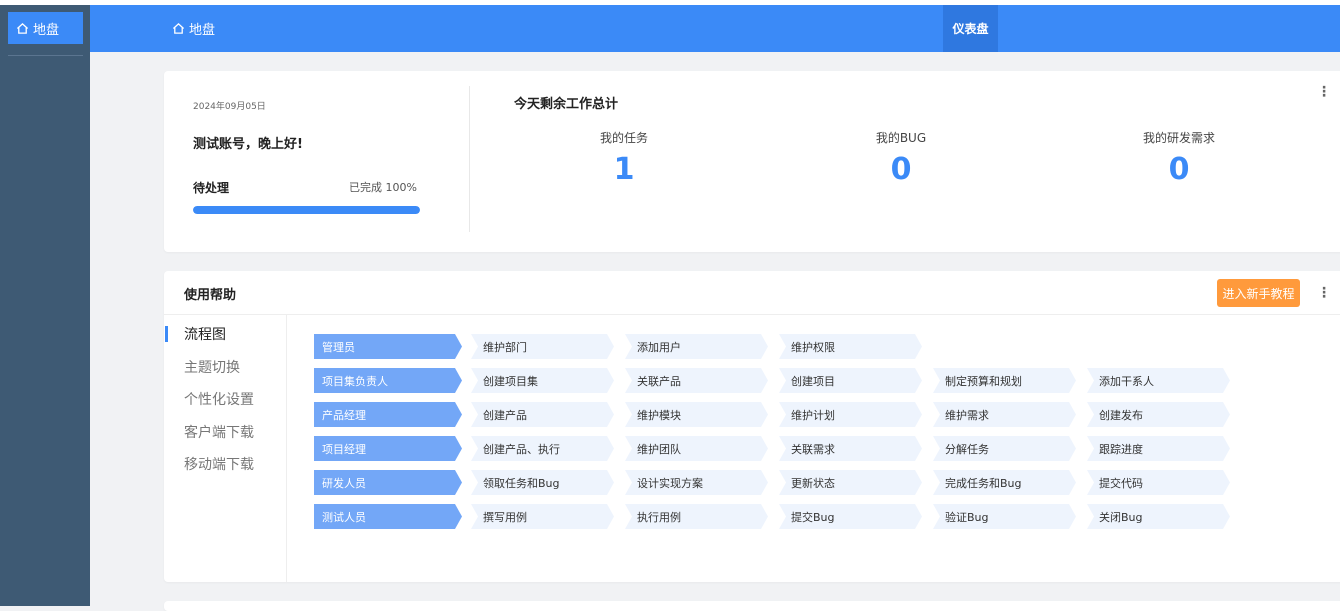 The height and width of the screenshot is (611, 1340). Describe the element at coordinates (850, 516) in the screenshot. I see `flow-step: 提交Bug` at that location.